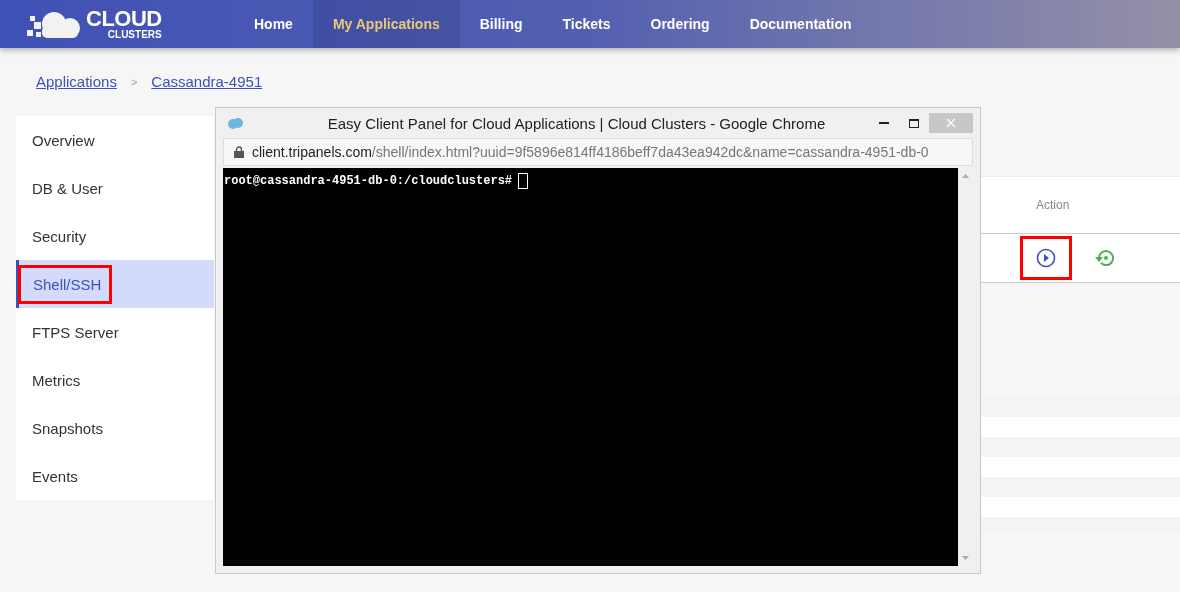  What do you see at coordinates (523, 181) in the screenshot?
I see `terminal-cursor` at bounding box center [523, 181].